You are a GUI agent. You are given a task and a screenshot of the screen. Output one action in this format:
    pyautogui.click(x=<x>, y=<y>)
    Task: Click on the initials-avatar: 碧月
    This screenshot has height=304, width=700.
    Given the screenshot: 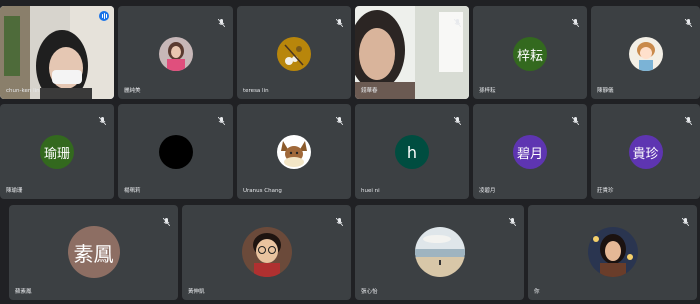 What is the action you would take?
    pyautogui.click(x=530, y=152)
    